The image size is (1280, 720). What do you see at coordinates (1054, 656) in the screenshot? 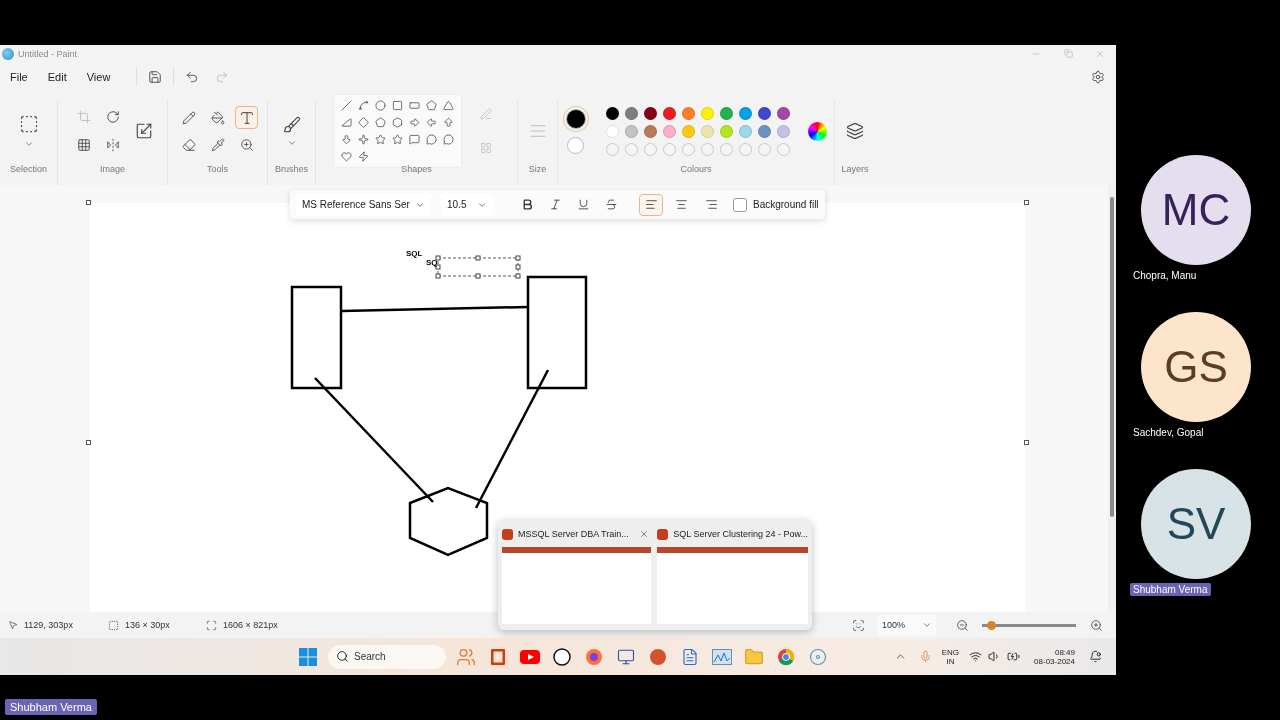
I see `clock: 08:49 08-03-2024` at bounding box center [1054, 656].